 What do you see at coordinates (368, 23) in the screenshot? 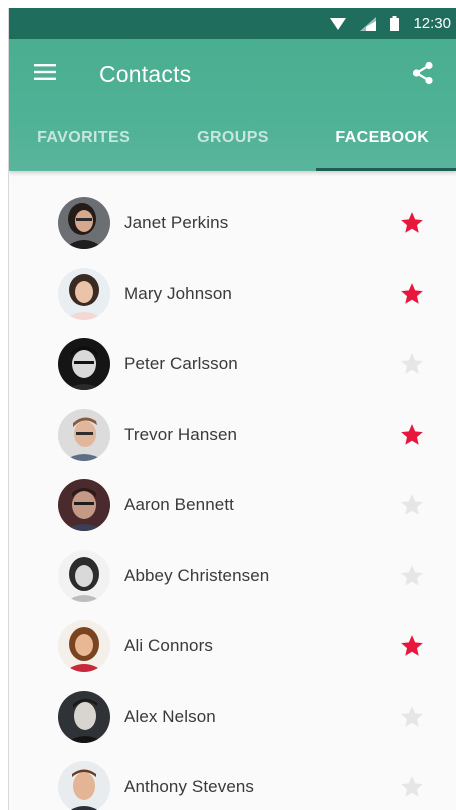
I see `signal-icon` at bounding box center [368, 23].